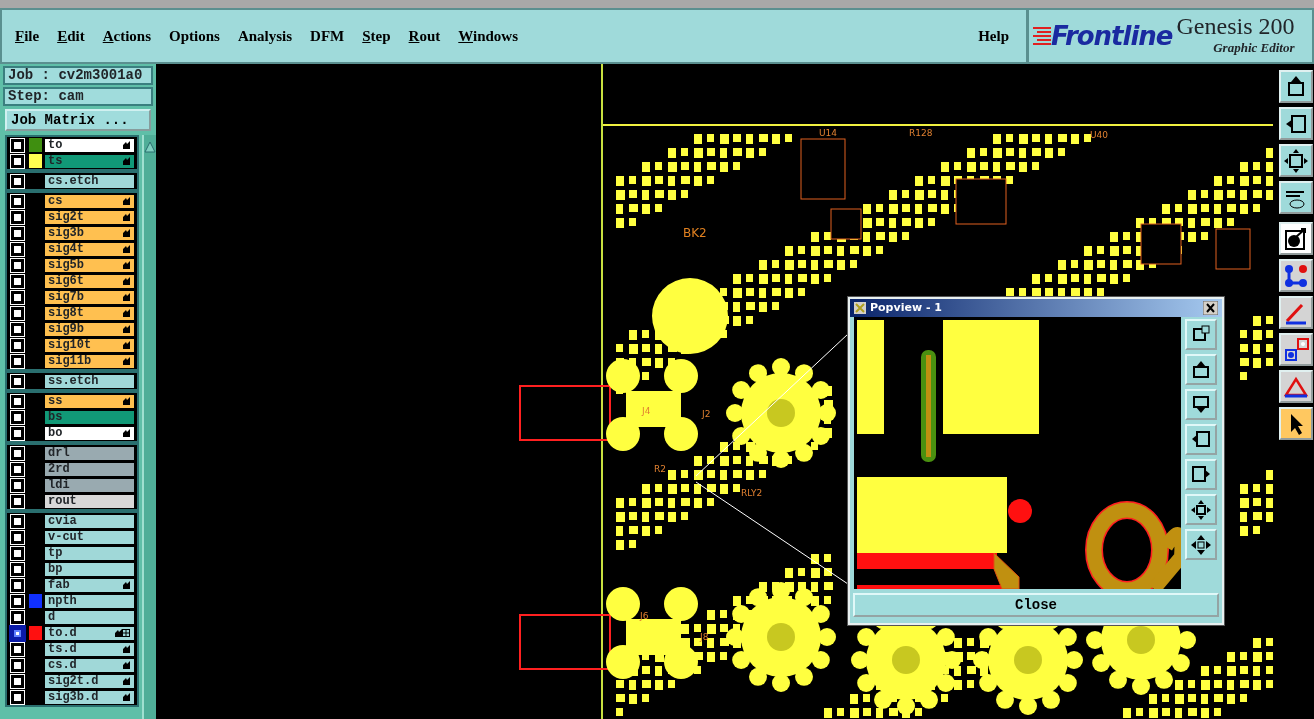  What do you see at coordinates (66, 281) in the screenshot?
I see `layer-label: sig6t` at bounding box center [66, 281].